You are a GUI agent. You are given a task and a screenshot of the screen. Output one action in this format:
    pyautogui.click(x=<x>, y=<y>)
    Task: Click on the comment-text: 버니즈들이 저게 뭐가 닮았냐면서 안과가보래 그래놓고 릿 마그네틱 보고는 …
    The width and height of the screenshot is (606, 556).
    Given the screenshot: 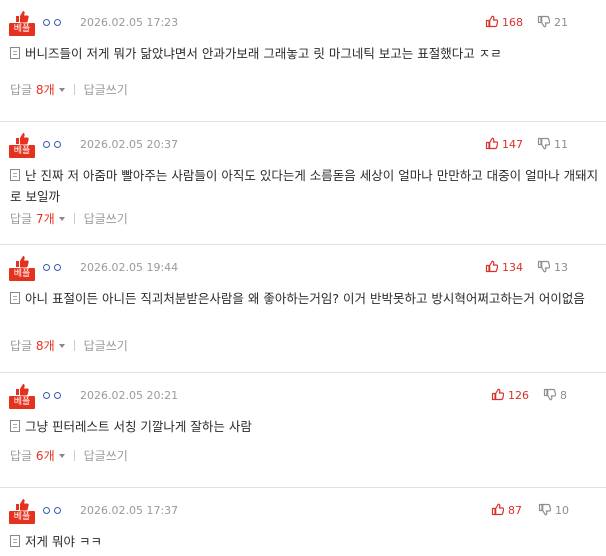 What is the action you would take?
    pyautogui.click(x=305, y=53)
    